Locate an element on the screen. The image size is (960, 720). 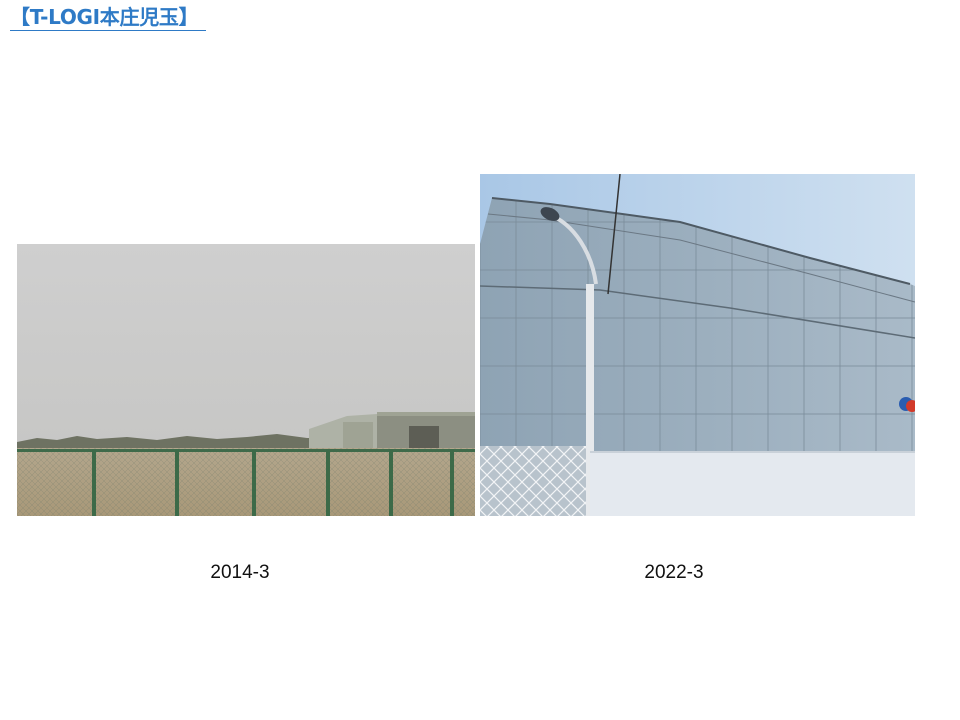
photo-caption-2022: 2022-3 is located at coordinates (674, 572).